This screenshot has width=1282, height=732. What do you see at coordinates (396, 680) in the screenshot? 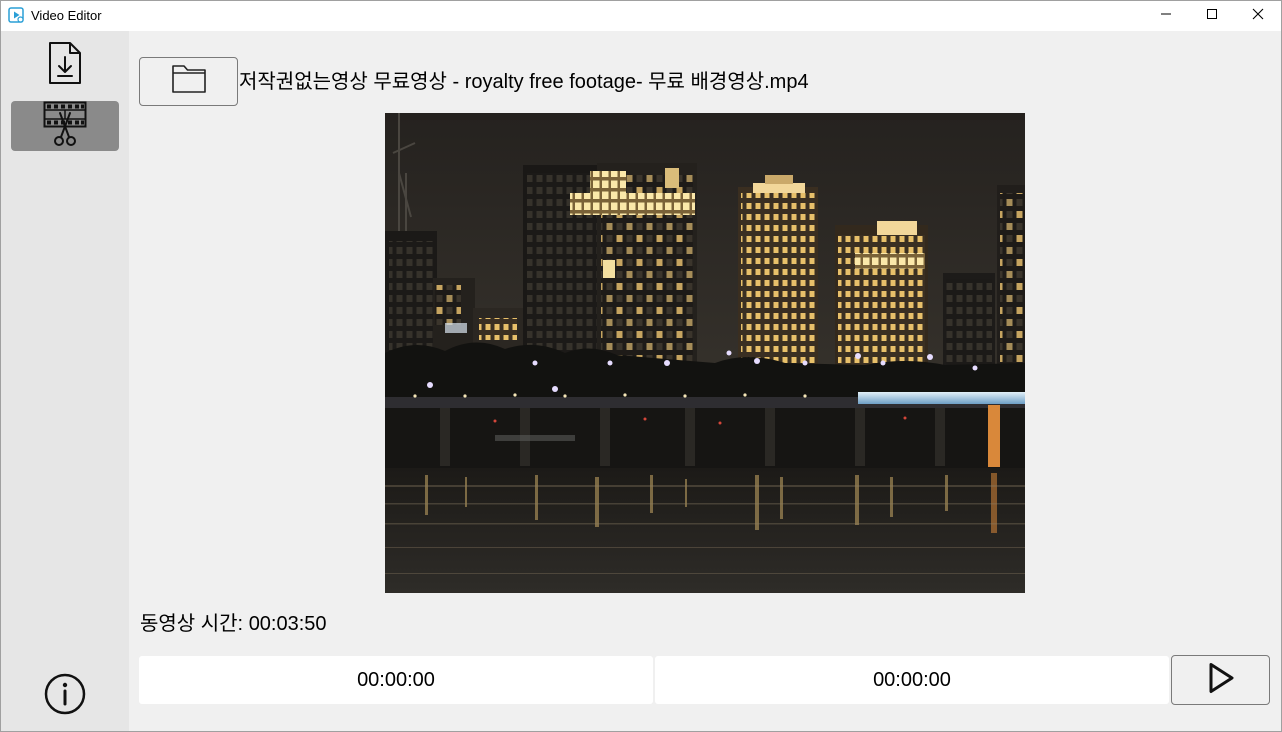
I see `trim-start-input` at bounding box center [396, 680].